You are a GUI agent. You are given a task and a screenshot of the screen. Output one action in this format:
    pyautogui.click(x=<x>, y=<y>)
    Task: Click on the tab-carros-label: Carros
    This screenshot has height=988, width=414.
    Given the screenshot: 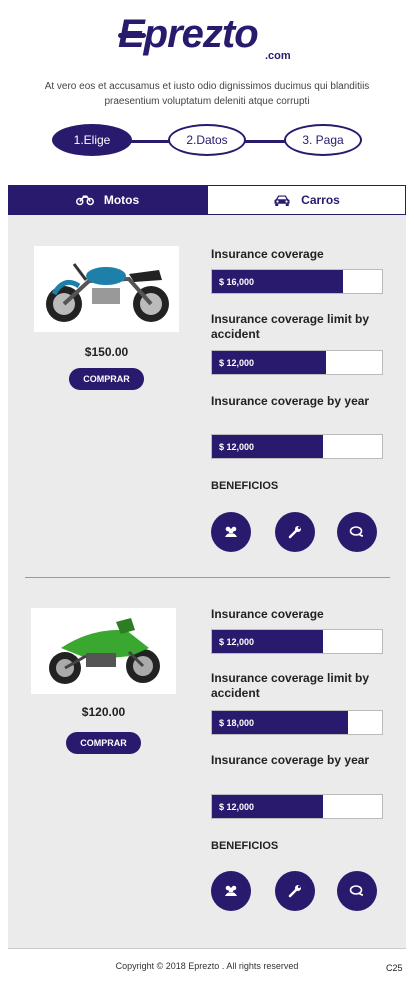 What is the action you would take?
    pyautogui.click(x=320, y=200)
    